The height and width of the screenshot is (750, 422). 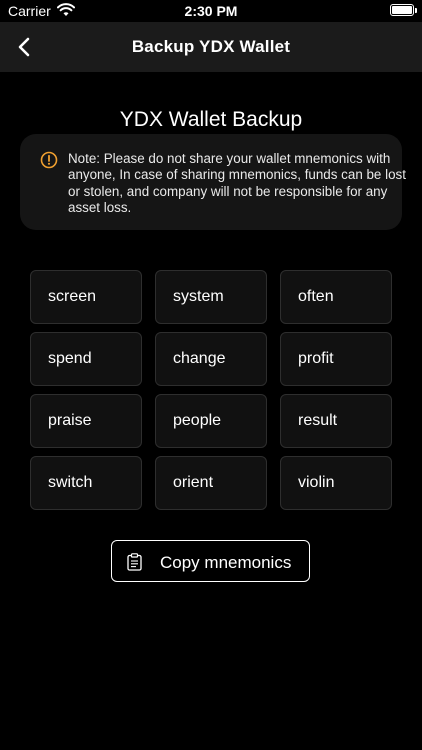 I want to click on status-time: 2:30 PM, so click(x=211, y=11).